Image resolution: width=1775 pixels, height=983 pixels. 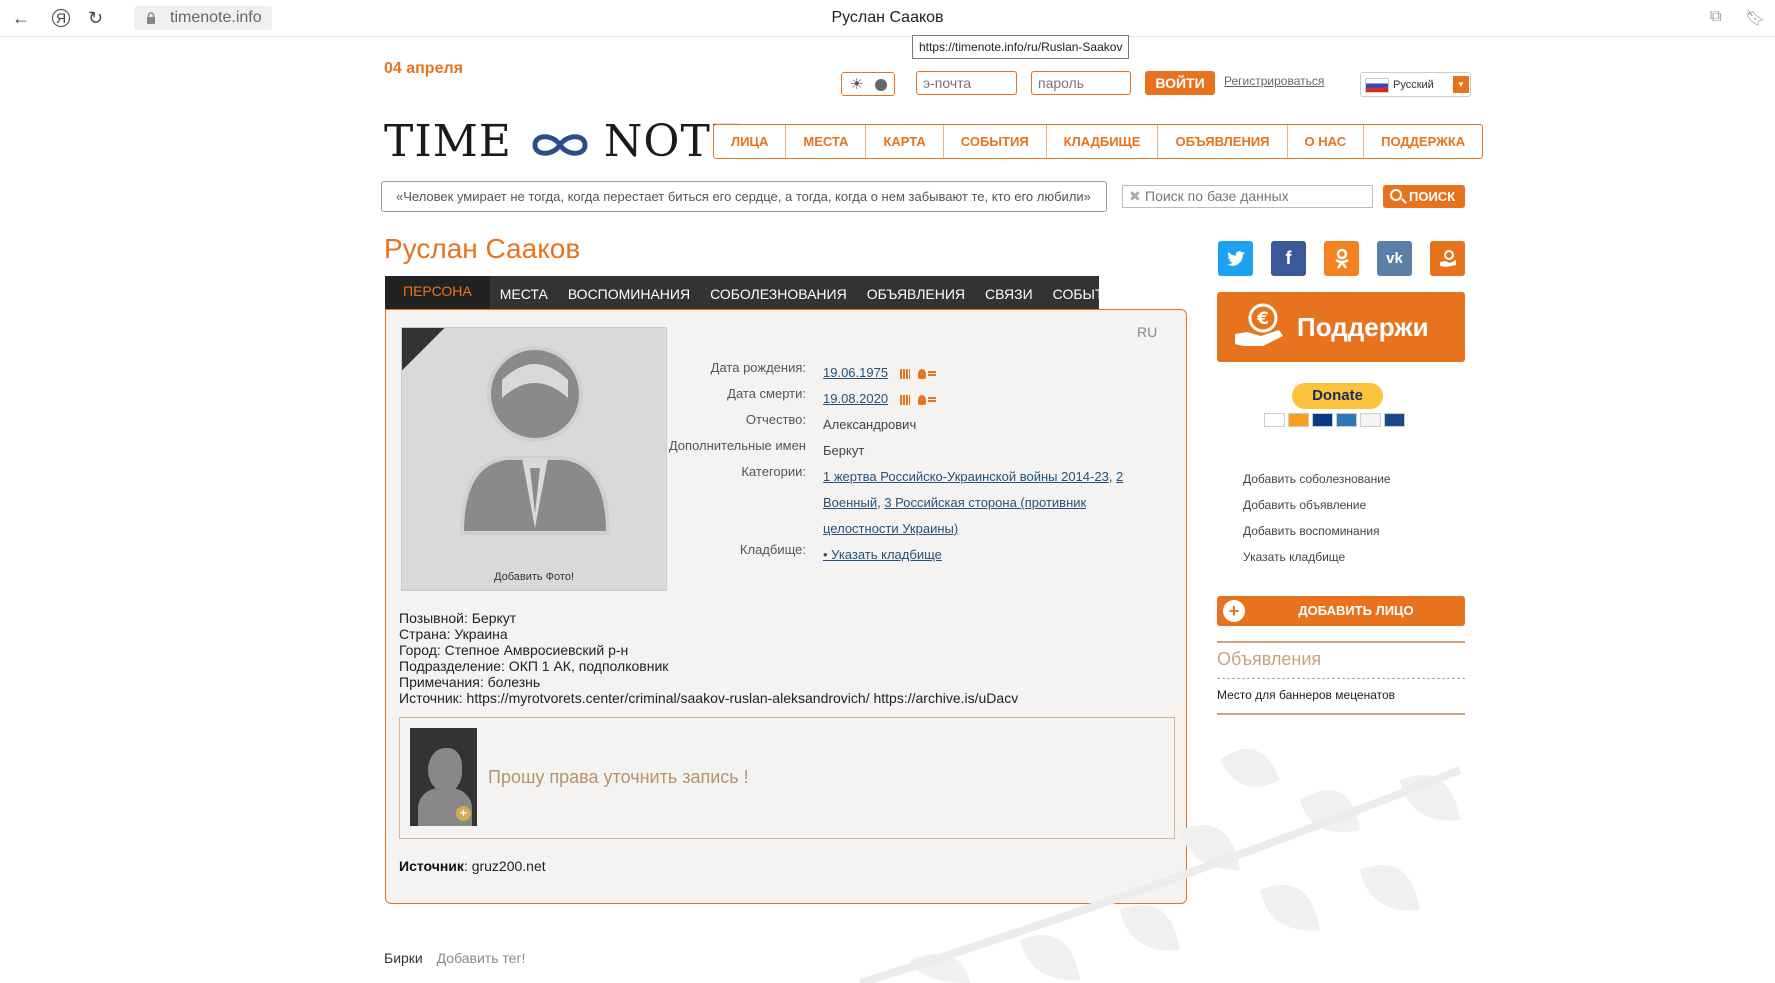 What do you see at coordinates (1341, 327) in the screenshot?
I see `support-button: € Поддержи` at bounding box center [1341, 327].